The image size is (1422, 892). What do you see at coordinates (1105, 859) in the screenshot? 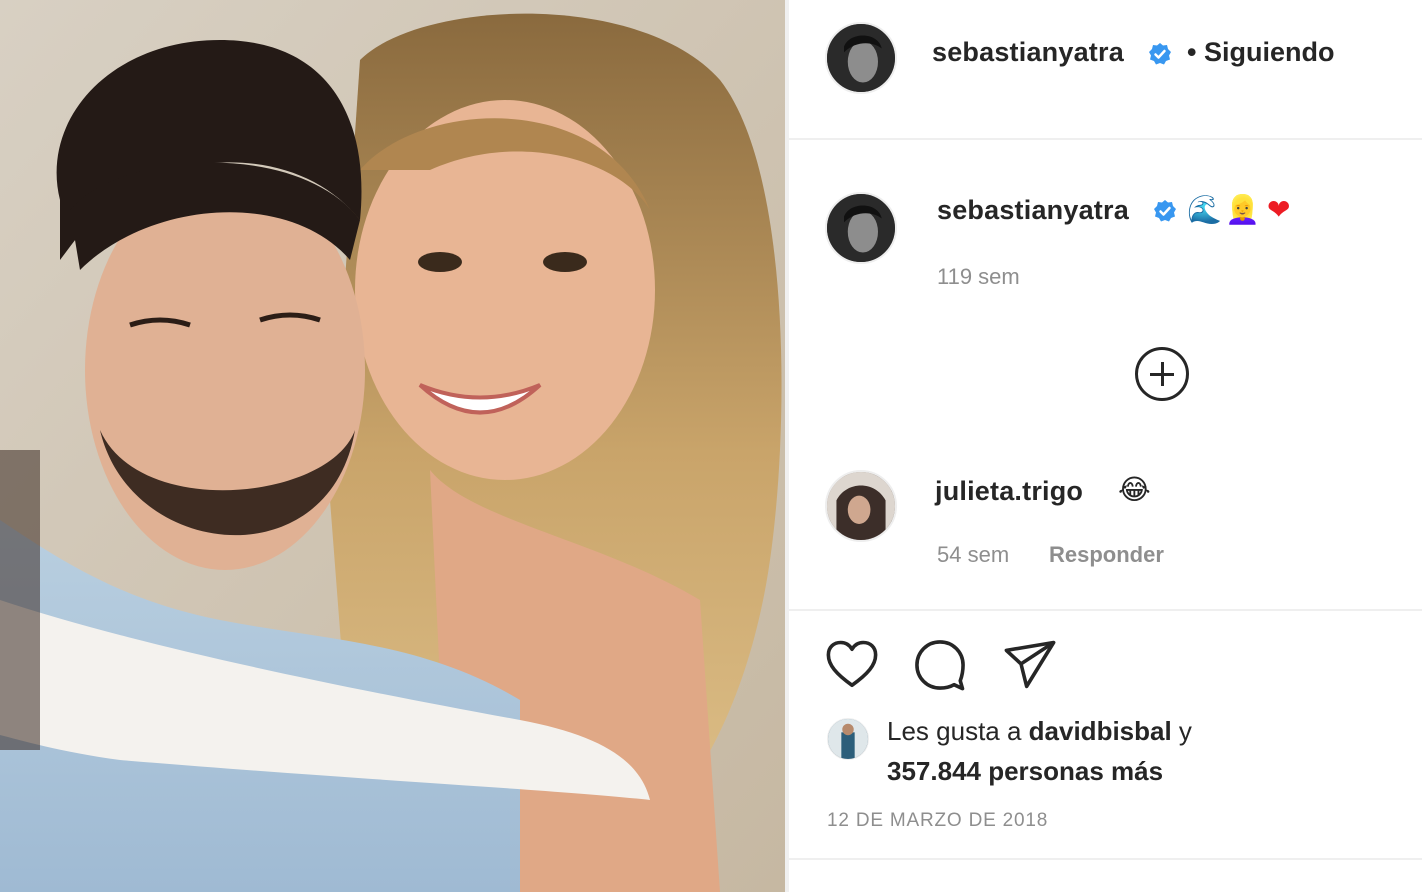
I see `bottom-separator` at bounding box center [1105, 859].